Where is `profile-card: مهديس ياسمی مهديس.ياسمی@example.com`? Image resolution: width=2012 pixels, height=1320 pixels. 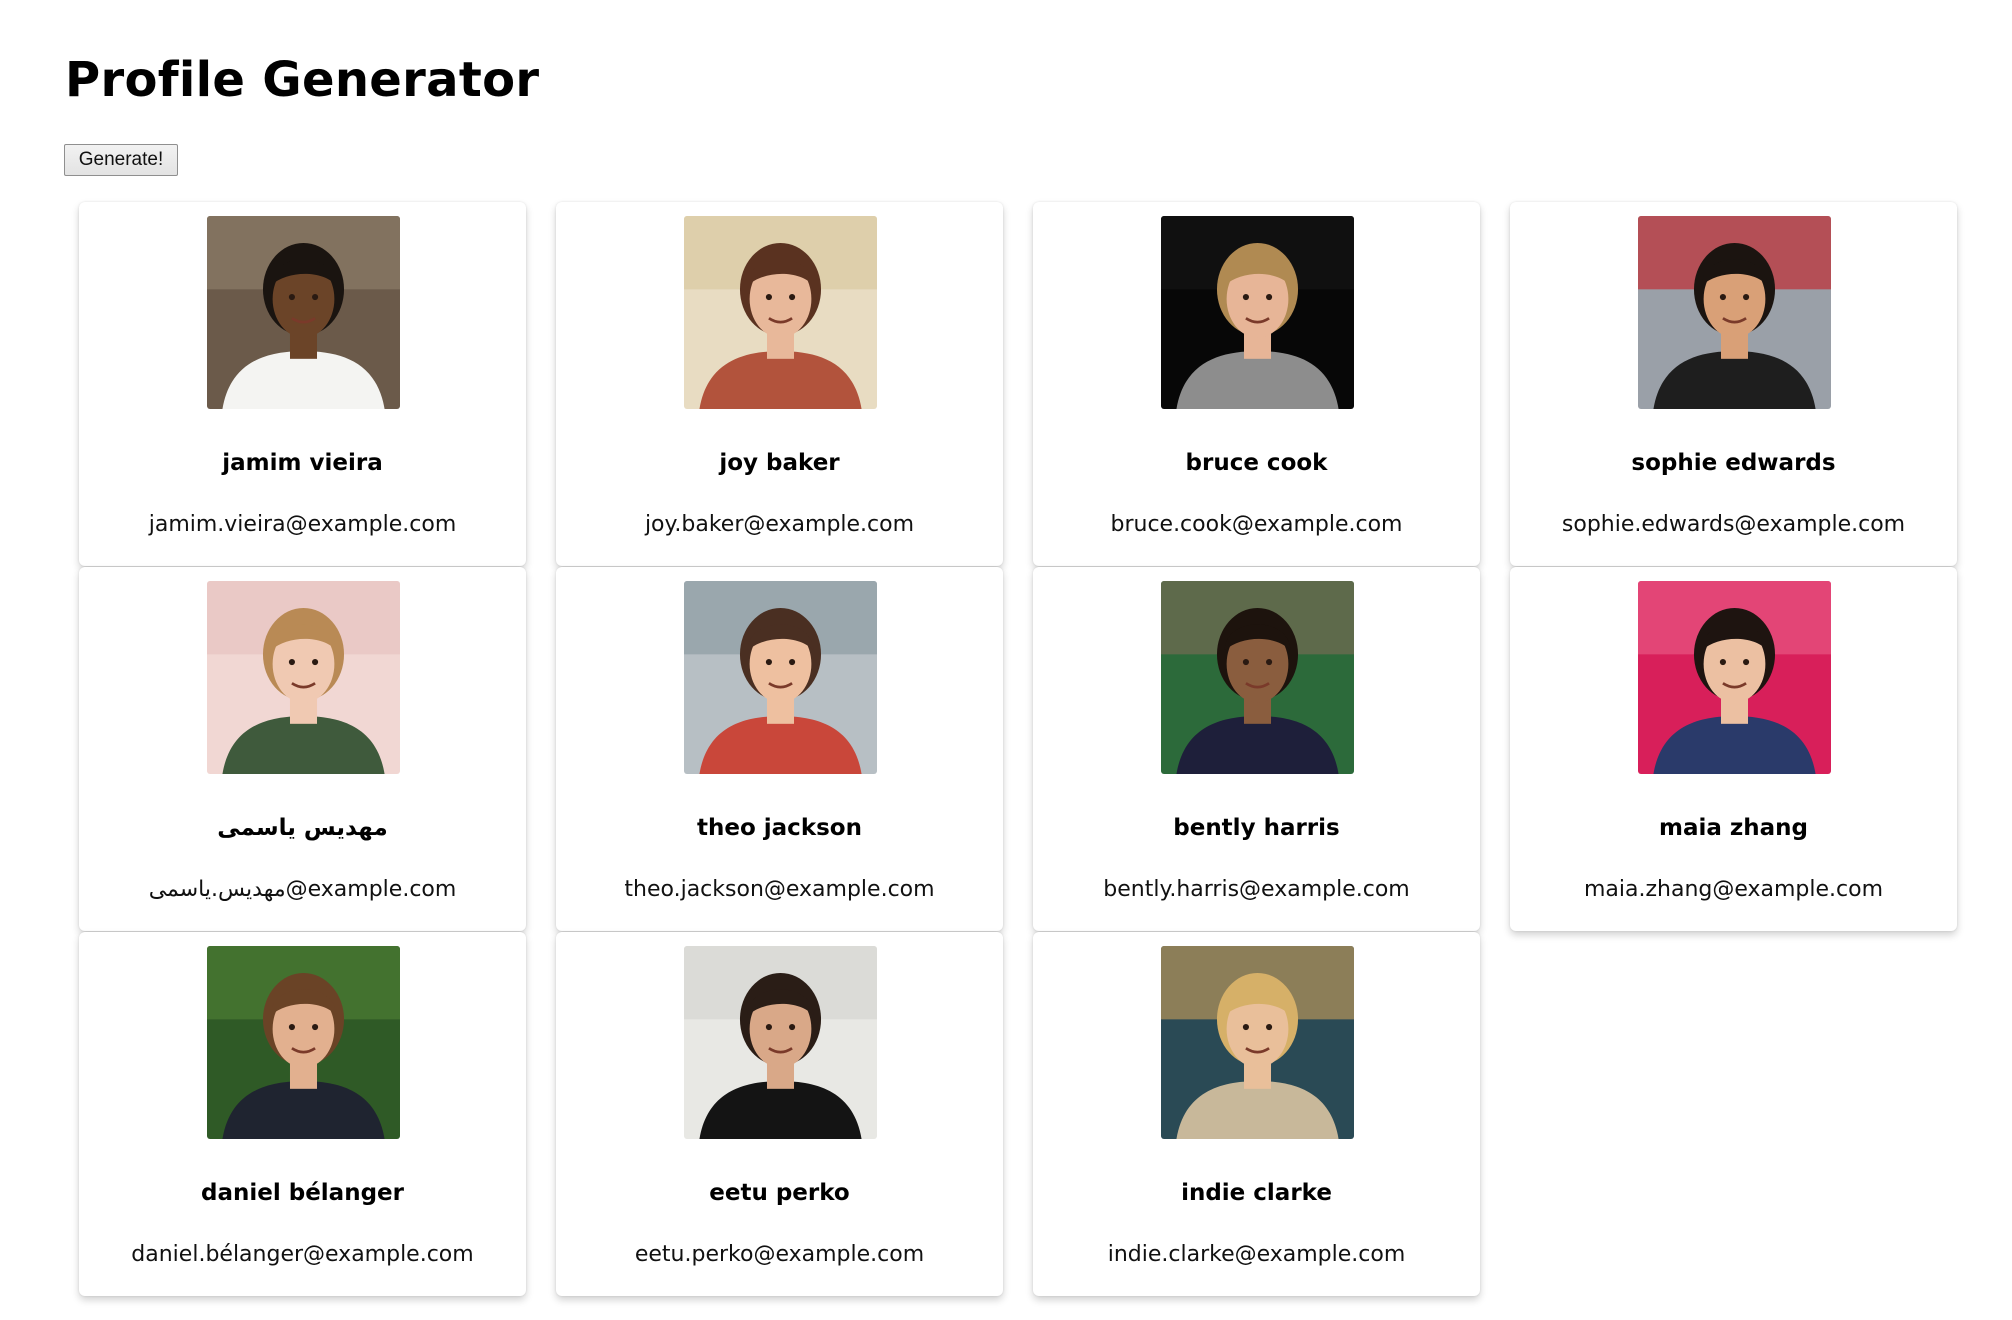
profile-card: مهديس ياسمی مهديس.ياسمی@example.com is located at coordinates (302, 749).